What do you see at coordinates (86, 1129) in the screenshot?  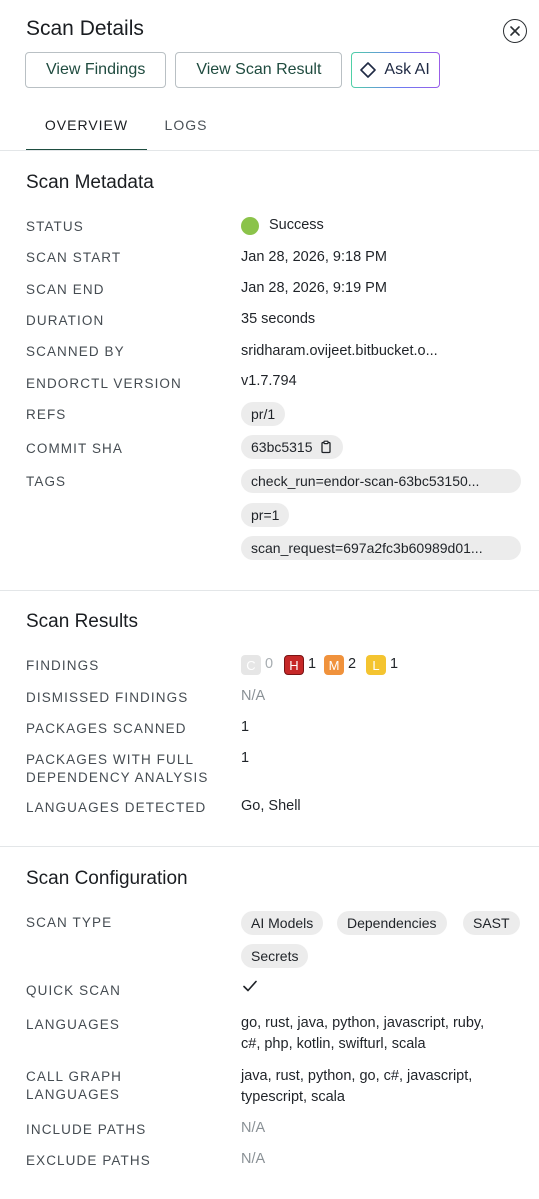 I see `include-paths-label: INCLUDE PATHS` at bounding box center [86, 1129].